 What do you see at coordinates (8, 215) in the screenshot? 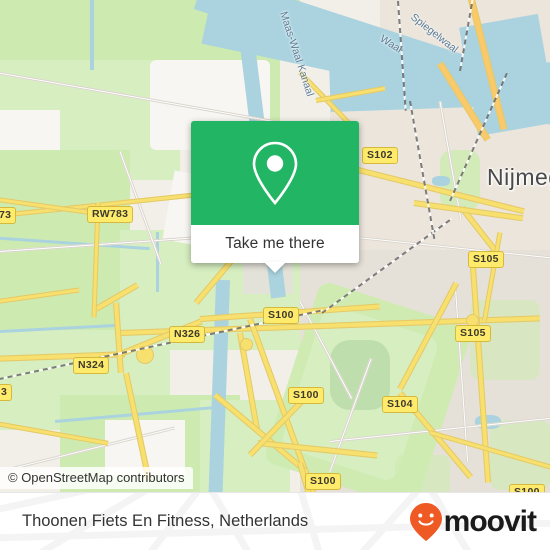
I see `road-shield: 73` at bounding box center [8, 215].